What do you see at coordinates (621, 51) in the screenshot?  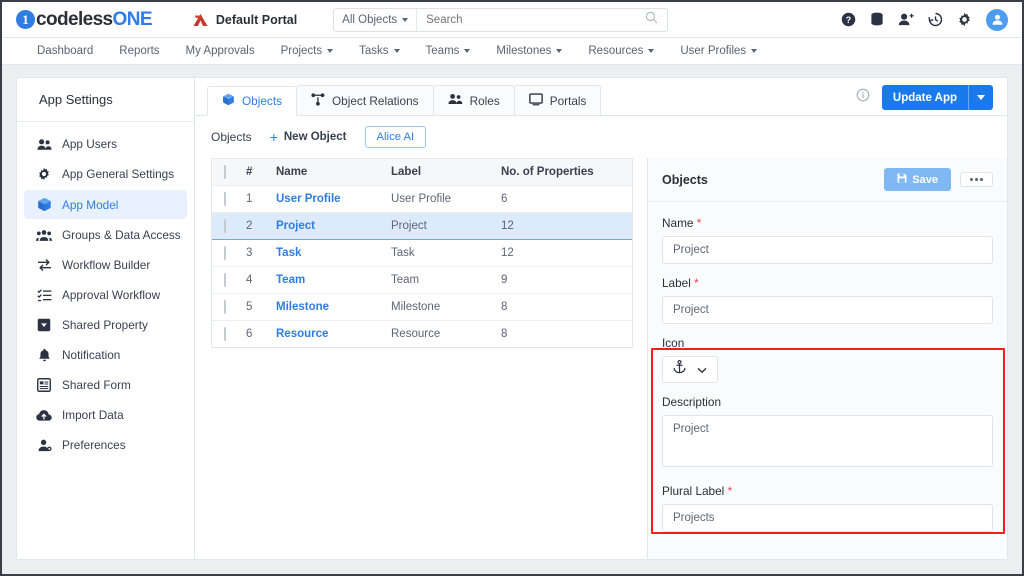 I see `nav-item-resources: Resources` at bounding box center [621, 51].